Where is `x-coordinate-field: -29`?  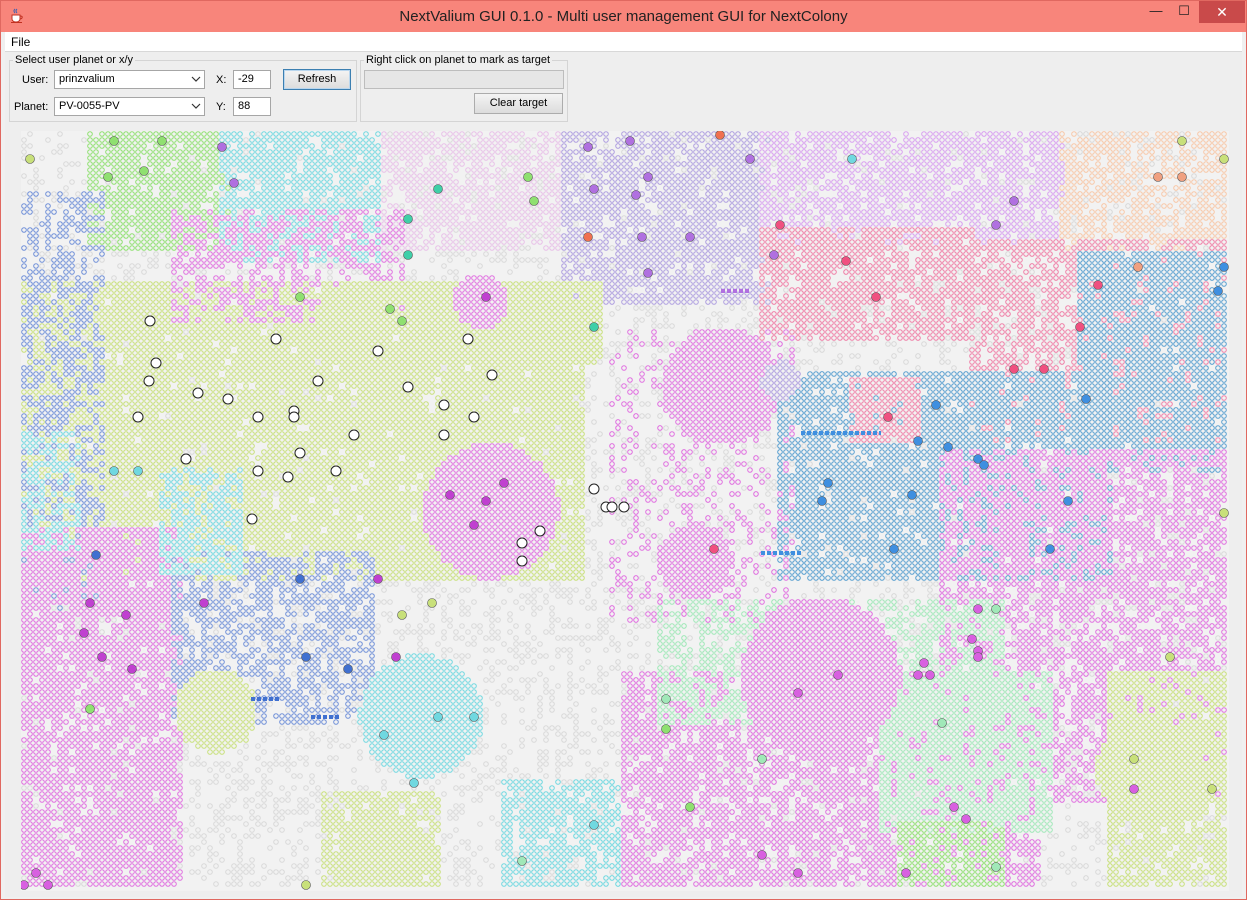
x-coordinate-field: -29 is located at coordinates (252, 79).